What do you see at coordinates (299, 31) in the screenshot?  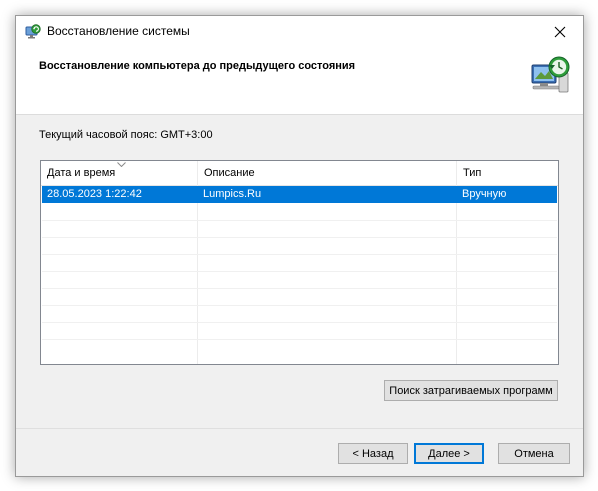 I see `title-bar: Восстановление системы` at bounding box center [299, 31].